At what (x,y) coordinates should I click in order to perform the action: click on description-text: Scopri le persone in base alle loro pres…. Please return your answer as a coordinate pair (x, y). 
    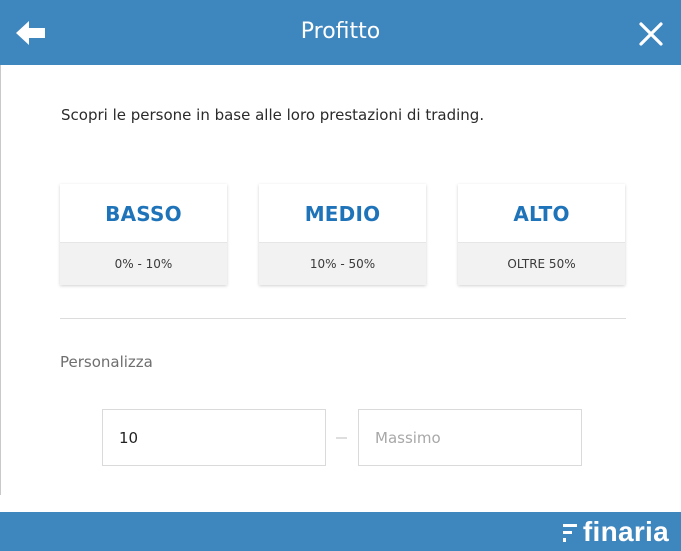
    Looking at the image, I should click on (273, 115).